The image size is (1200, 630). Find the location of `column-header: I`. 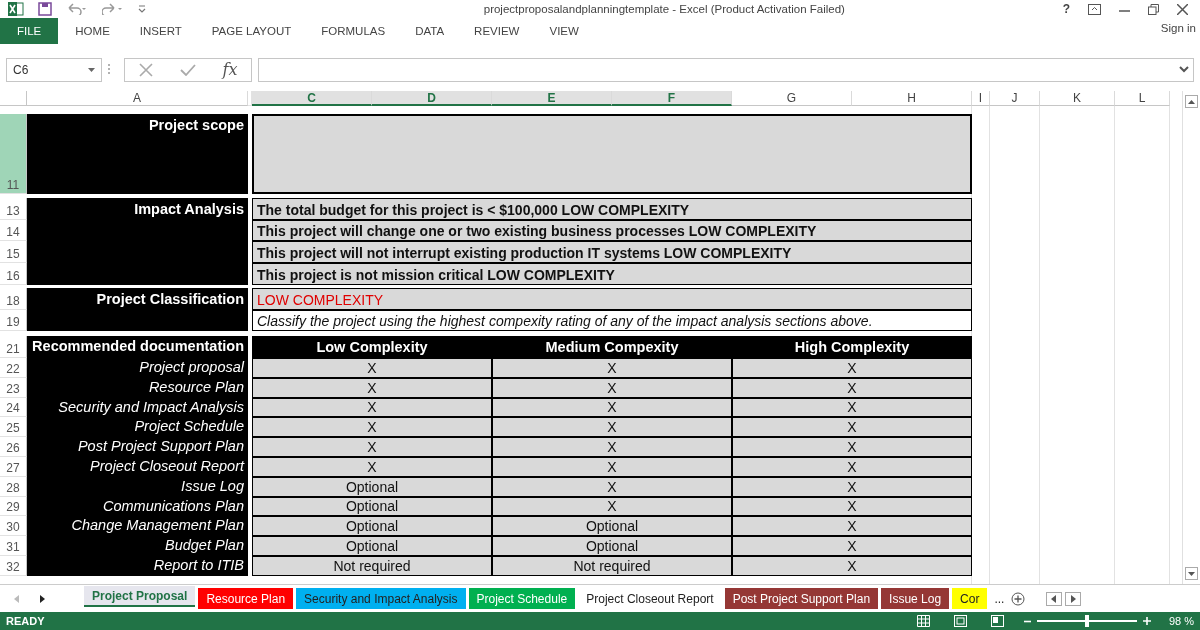

column-header: I is located at coordinates (981, 98).